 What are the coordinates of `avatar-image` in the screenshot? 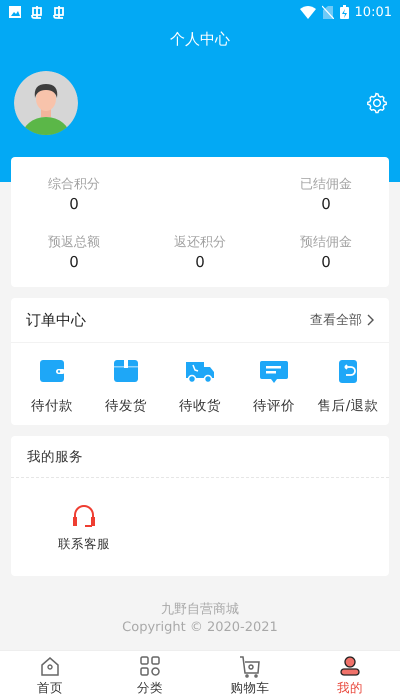 It's located at (46, 103).